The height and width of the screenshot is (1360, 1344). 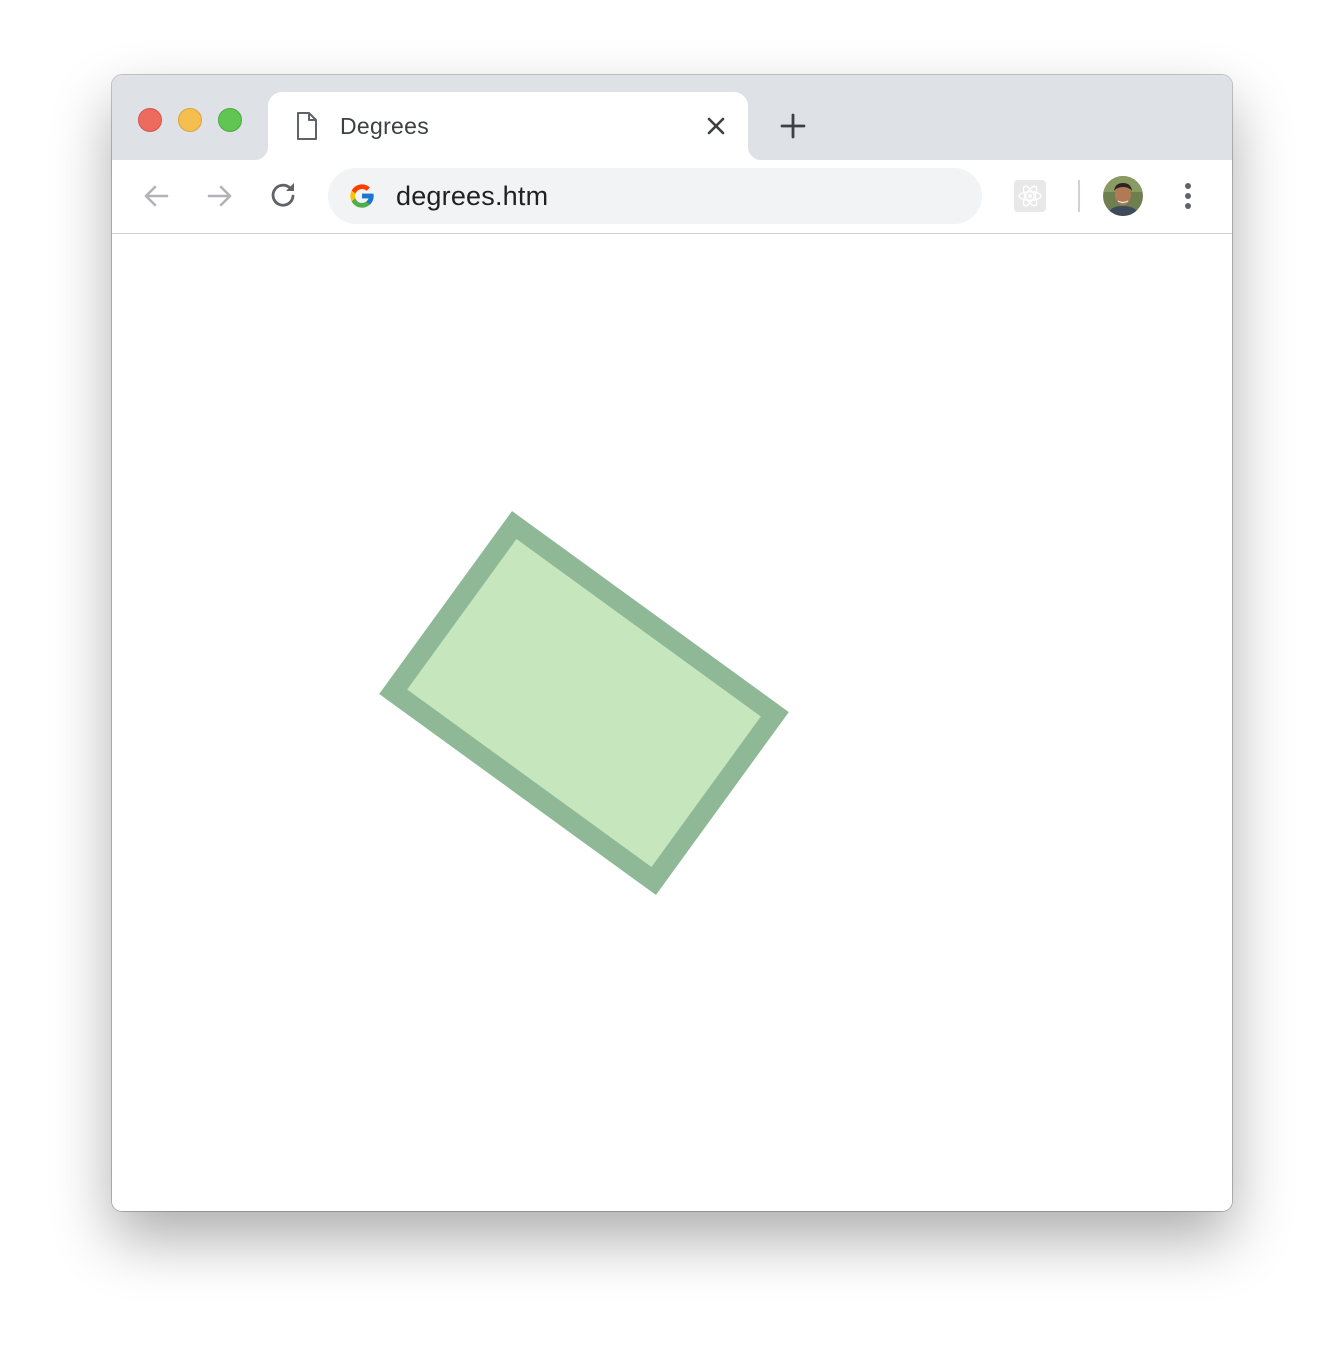 What do you see at coordinates (230, 120) in the screenshot?
I see `maximize-window-button` at bounding box center [230, 120].